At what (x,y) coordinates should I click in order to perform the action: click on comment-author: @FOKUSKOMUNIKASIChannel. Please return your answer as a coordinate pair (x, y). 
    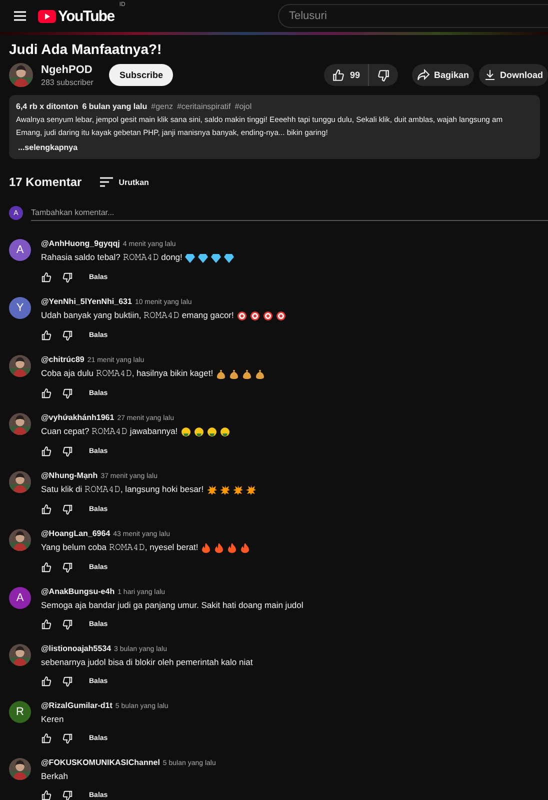
    Looking at the image, I should click on (100, 762).